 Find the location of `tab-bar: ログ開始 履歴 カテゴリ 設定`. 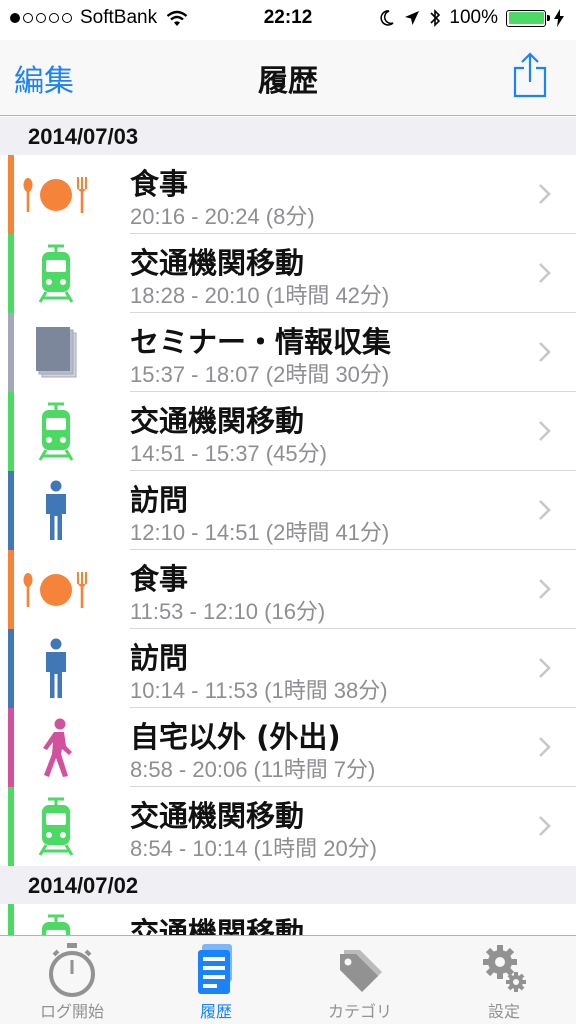

tab-bar: ログ開始 履歴 カテゴリ 設定 is located at coordinates (288, 979).